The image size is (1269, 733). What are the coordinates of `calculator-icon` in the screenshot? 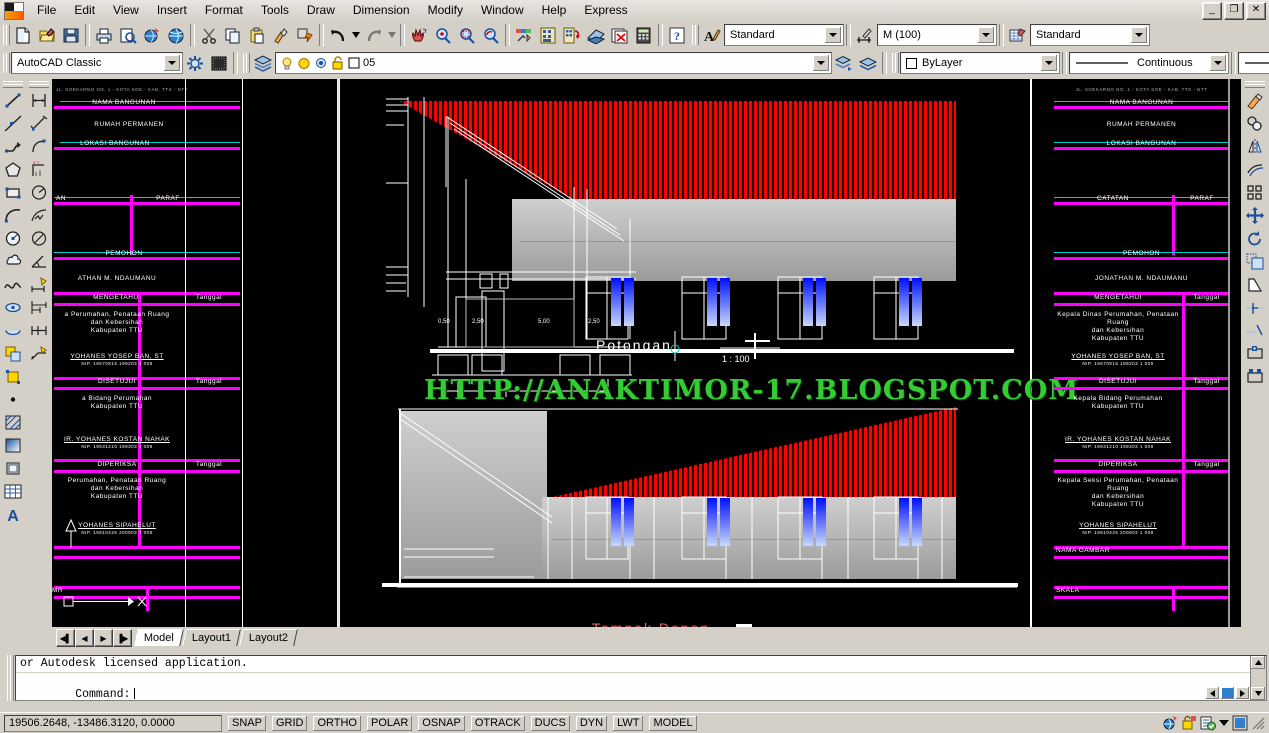 It's located at (644, 35).